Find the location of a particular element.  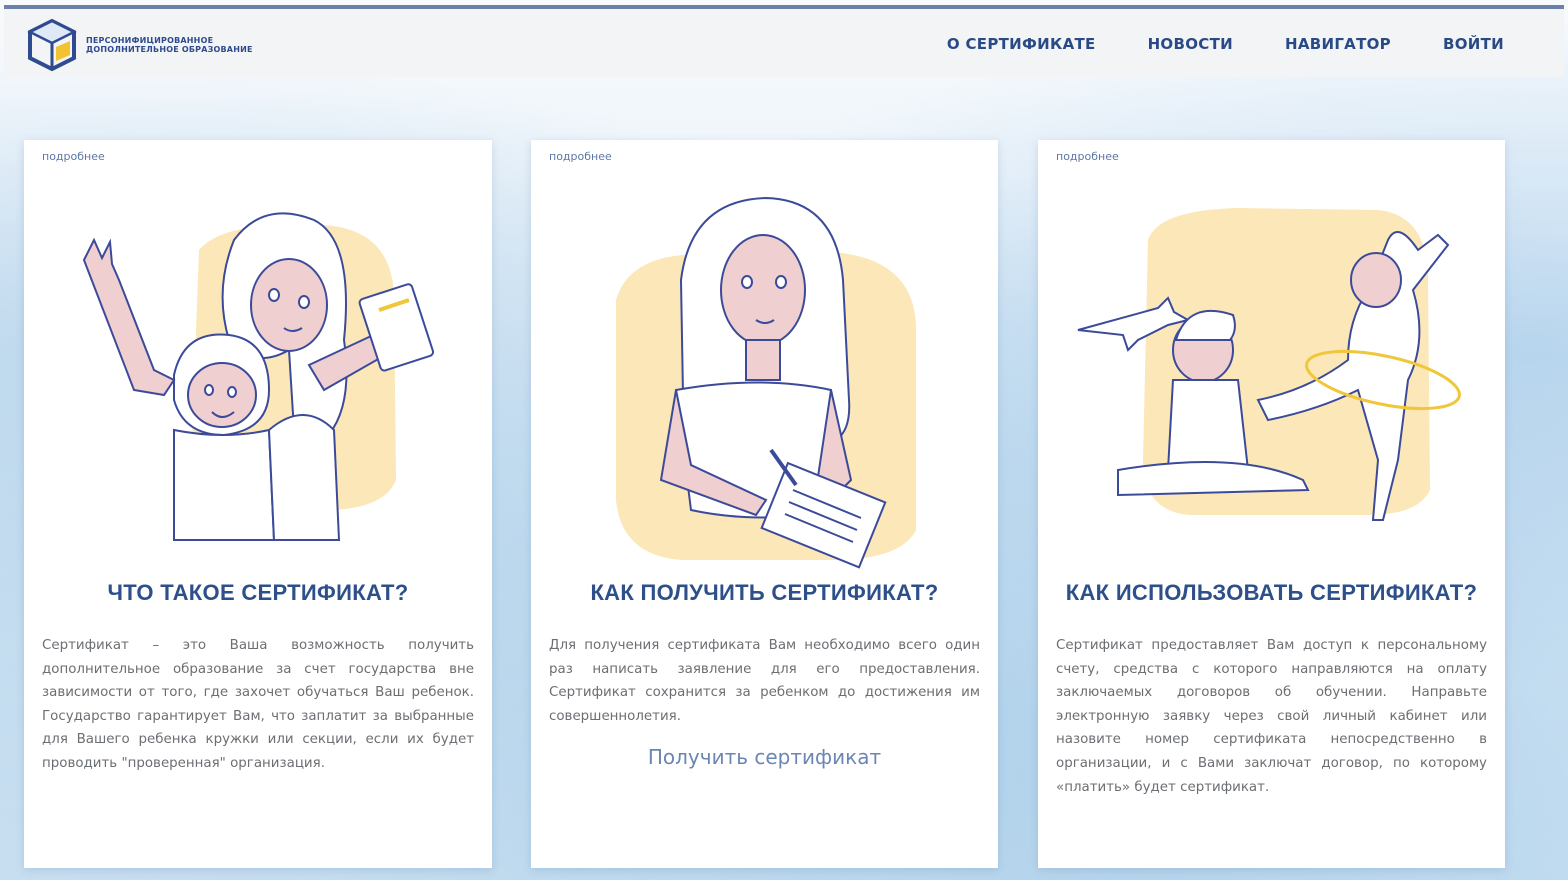

logo-cube-icon is located at coordinates (52, 45).